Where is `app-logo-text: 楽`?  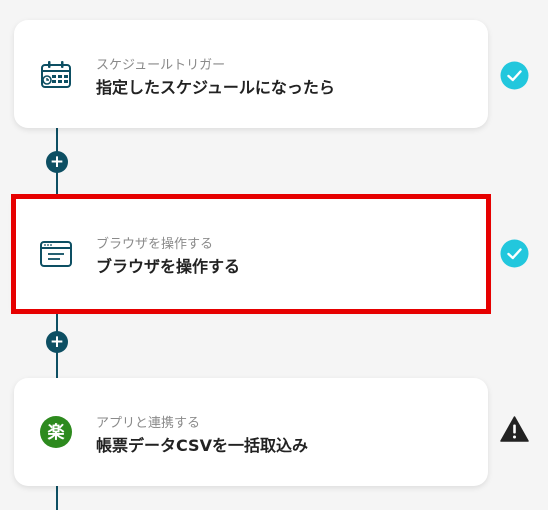 app-logo-text: 楽 is located at coordinates (57, 432).